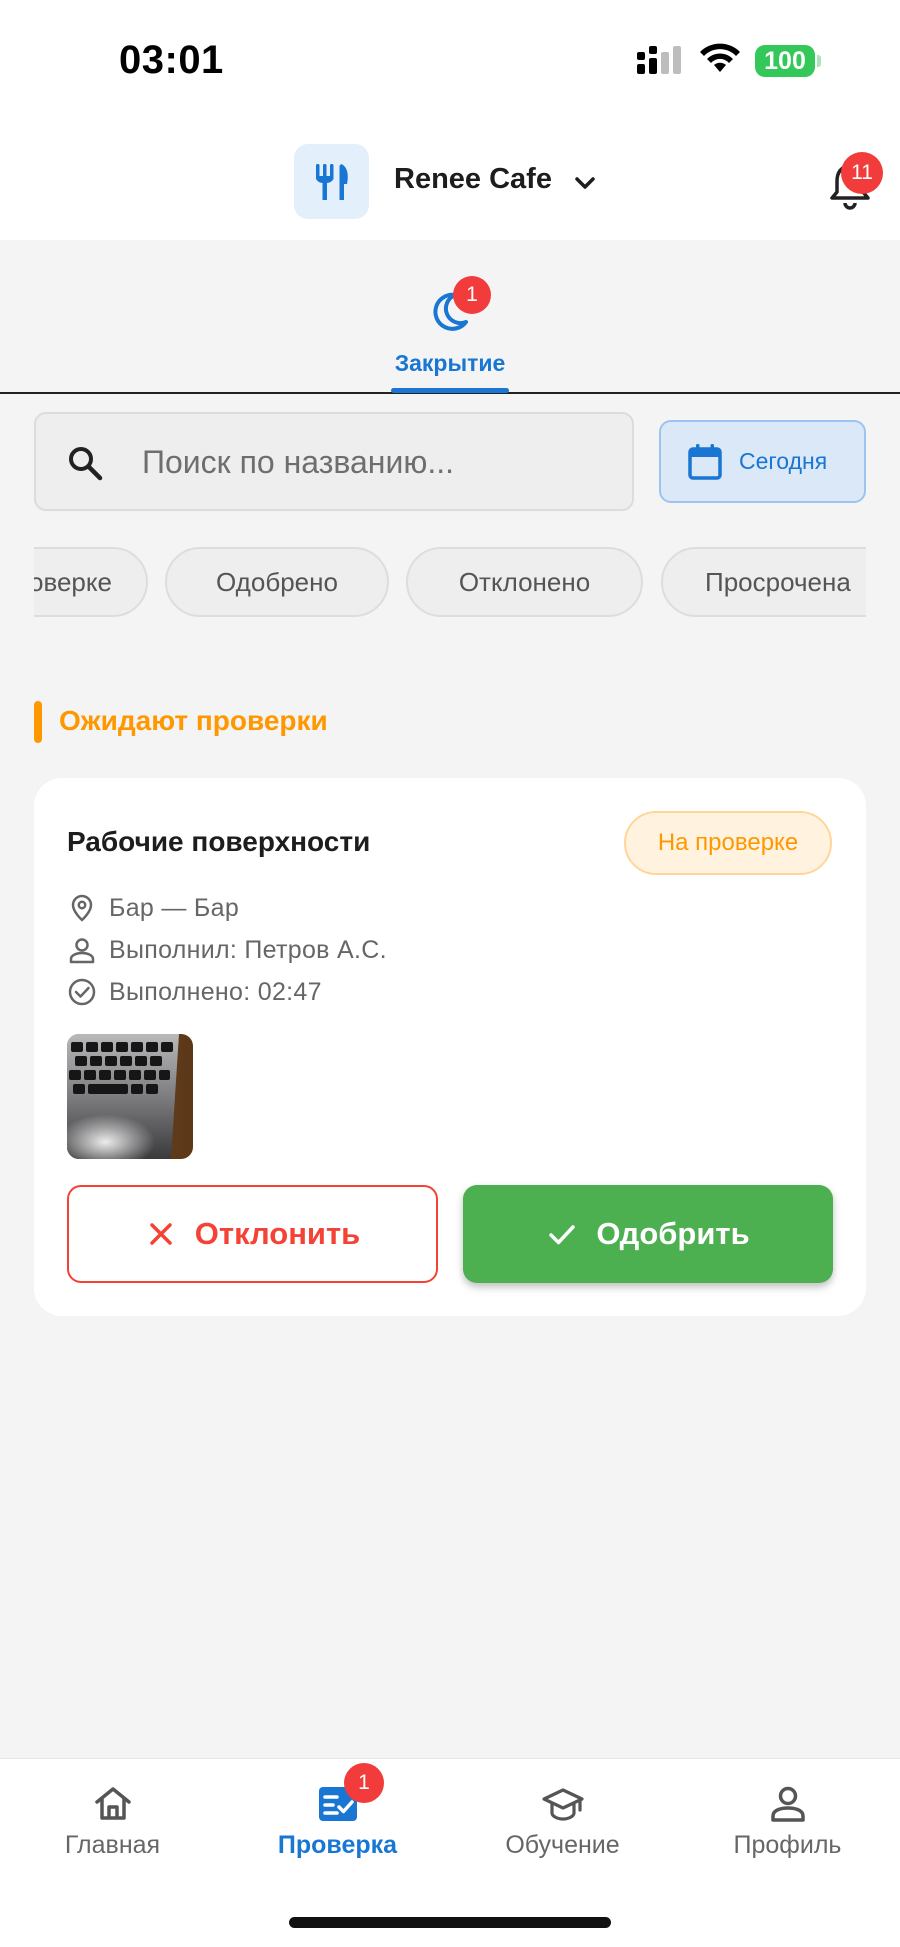 The image size is (900, 1947). Describe the element at coordinates (82, 992) in the screenshot. I see `check-circle-icon` at that location.